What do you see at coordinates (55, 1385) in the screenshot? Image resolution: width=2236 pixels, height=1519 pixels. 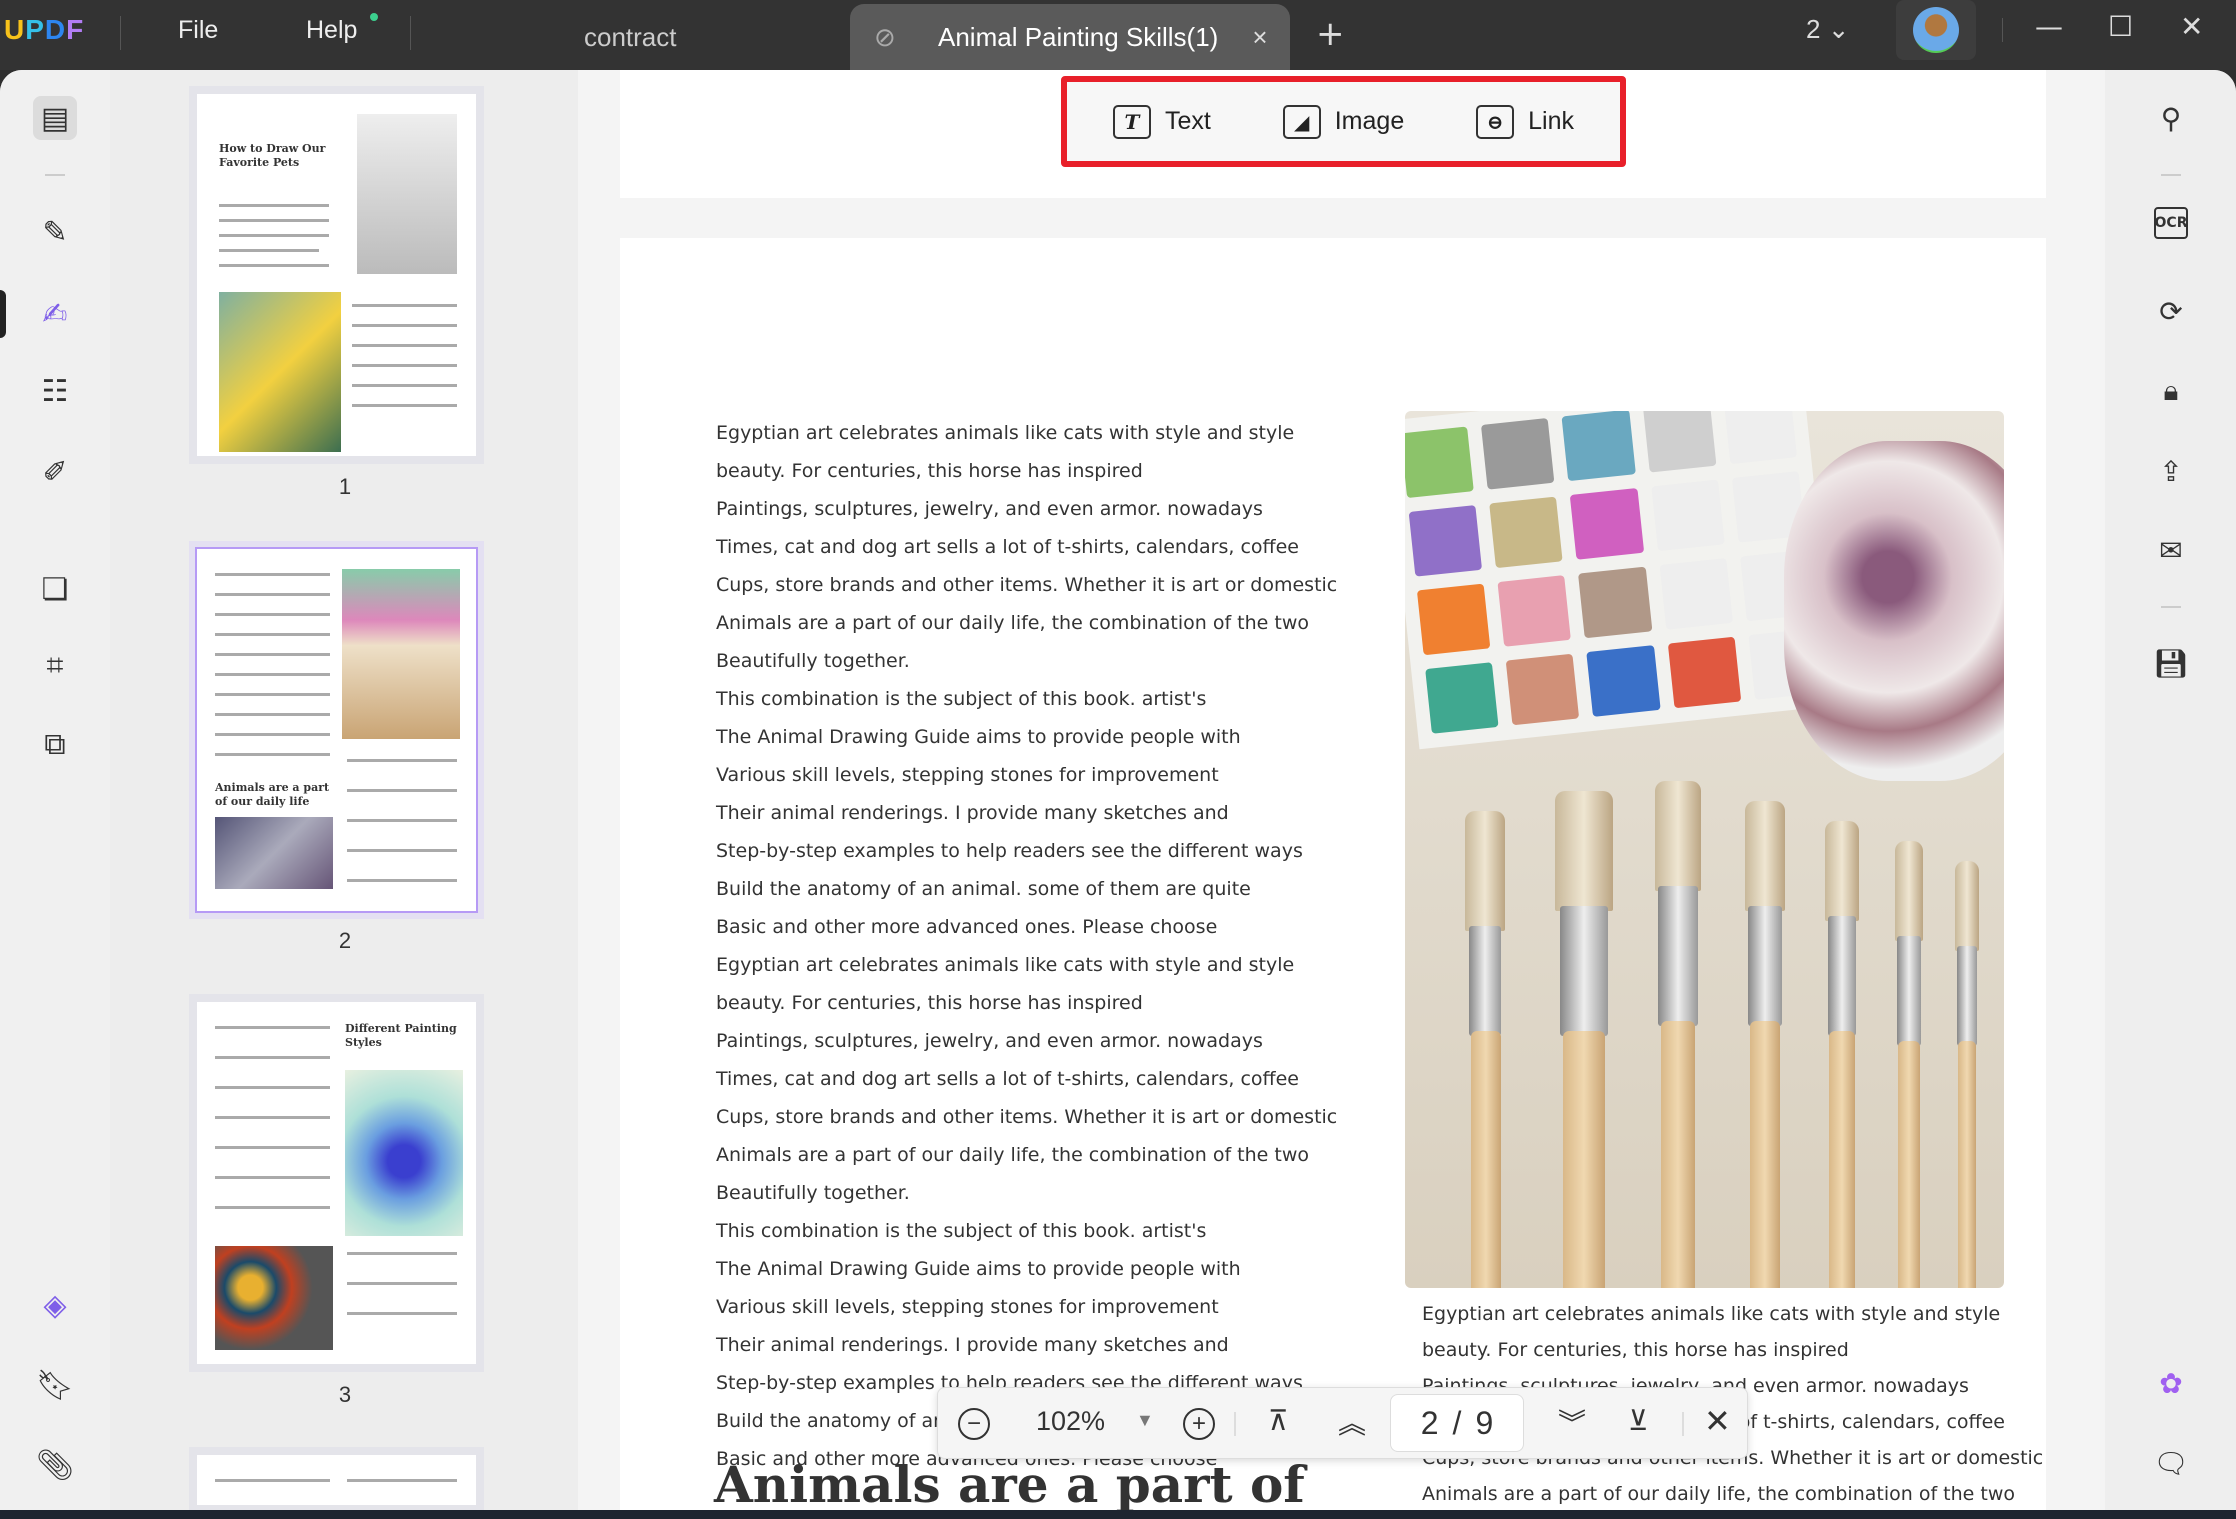 I see `bookmark-icon: 🔖︎` at bounding box center [55, 1385].